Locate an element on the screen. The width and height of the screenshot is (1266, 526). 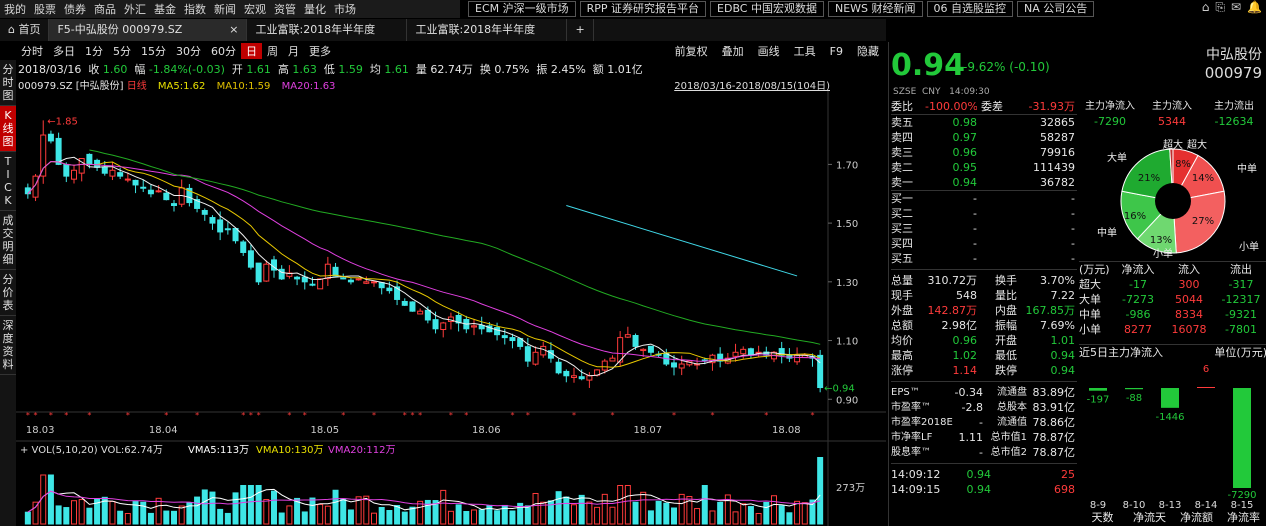
function-tab-2: EDBC 中国宏观数据 is located at coordinates (767, 9).